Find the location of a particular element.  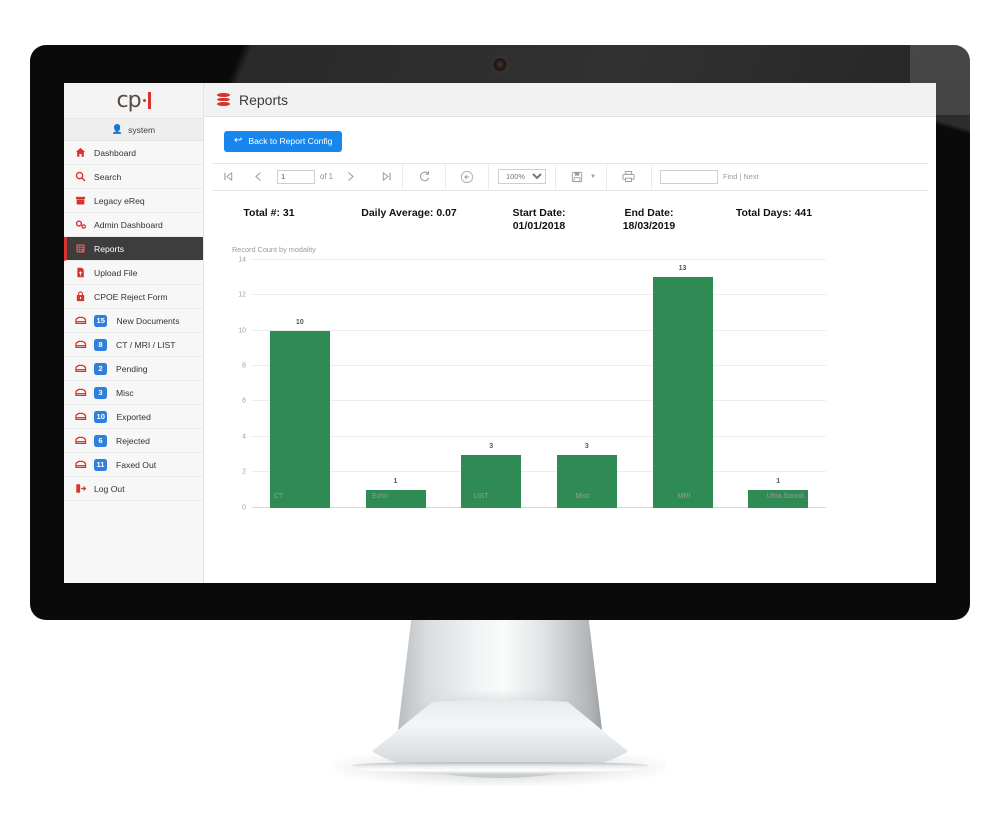

summary-start-date-value: 01/01/2018 is located at coordinates (539, 225).